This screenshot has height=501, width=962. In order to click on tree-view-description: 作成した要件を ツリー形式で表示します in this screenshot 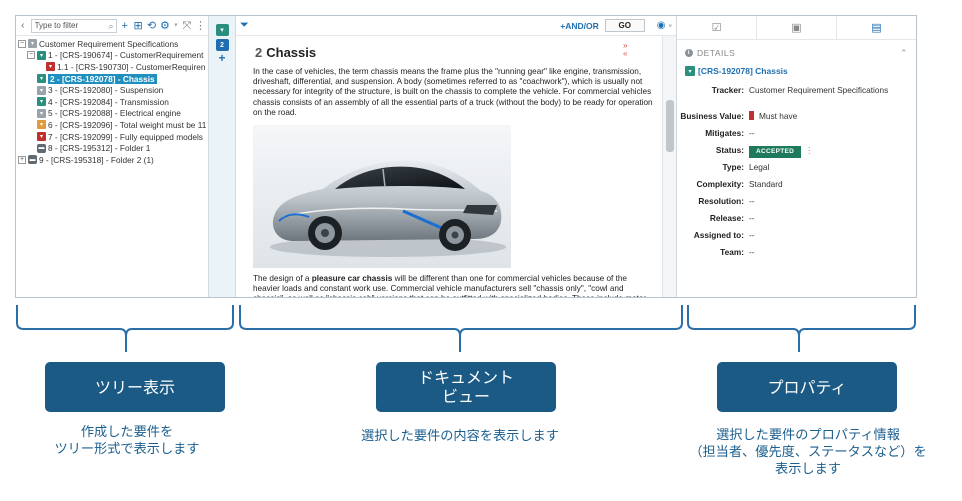, I will do `click(127, 441)`.